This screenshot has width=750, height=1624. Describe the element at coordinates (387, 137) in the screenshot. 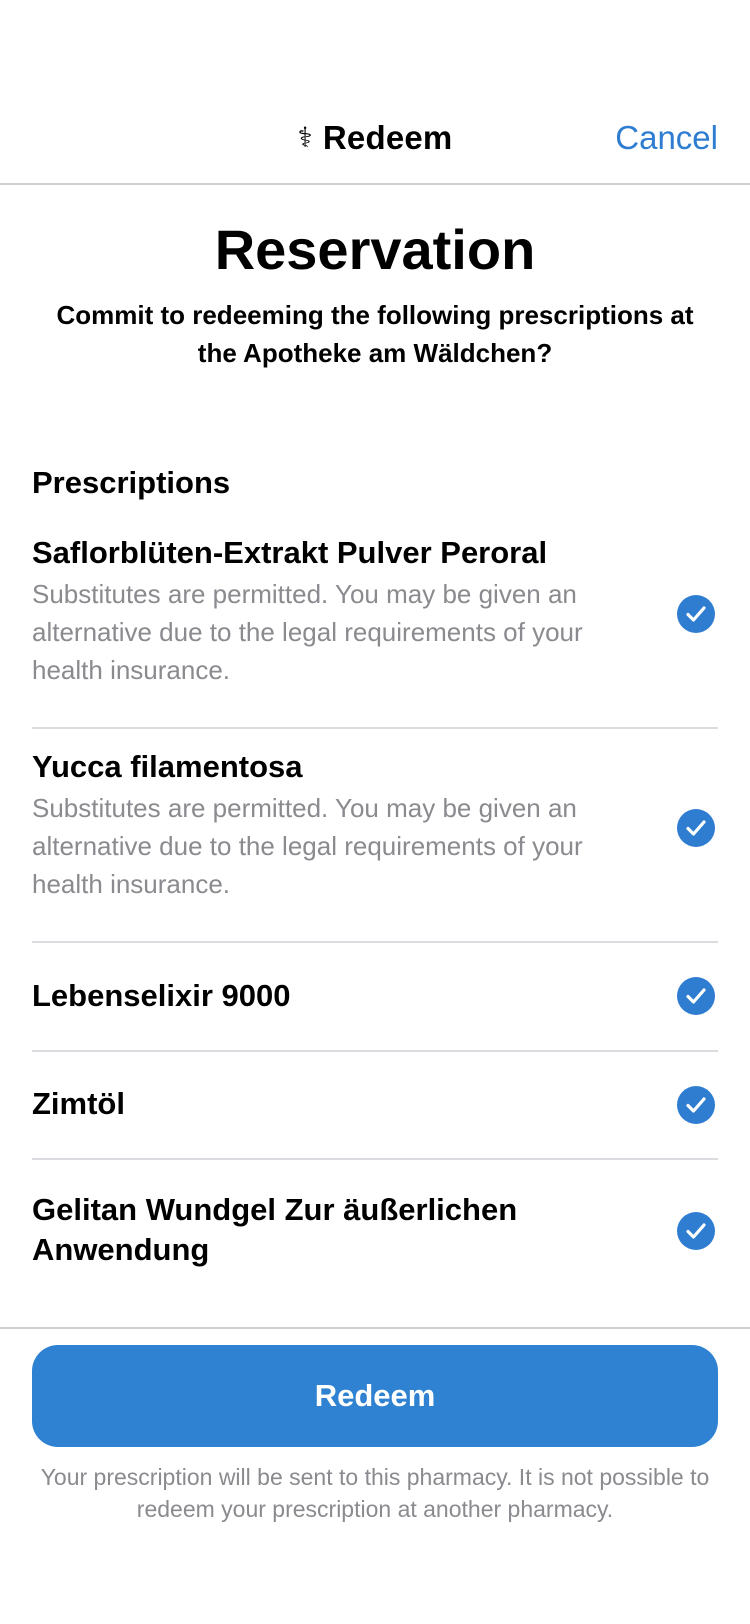

I see `nav-title-label: Redeem` at that location.